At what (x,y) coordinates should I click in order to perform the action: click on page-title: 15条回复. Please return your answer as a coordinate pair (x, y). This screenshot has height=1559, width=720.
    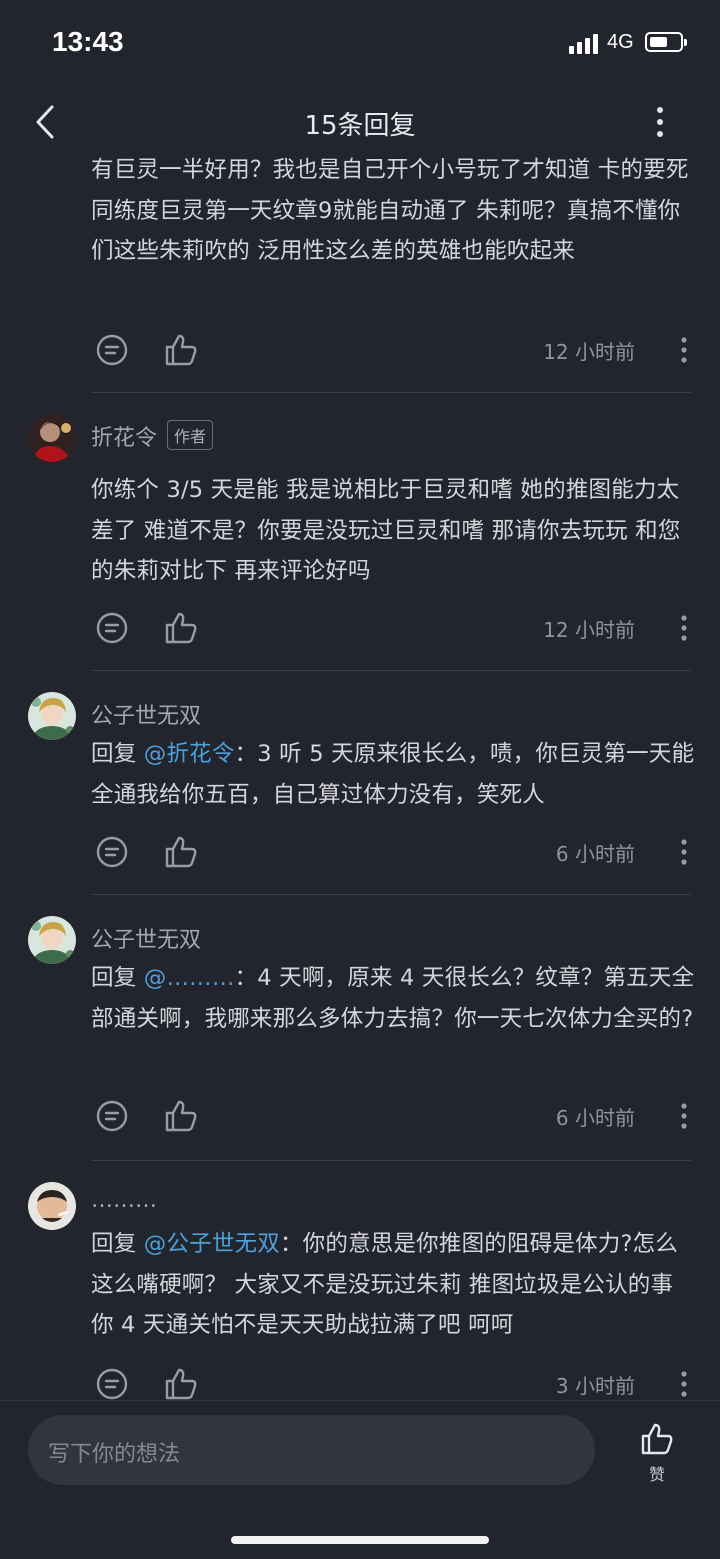
    Looking at the image, I should click on (360, 126).